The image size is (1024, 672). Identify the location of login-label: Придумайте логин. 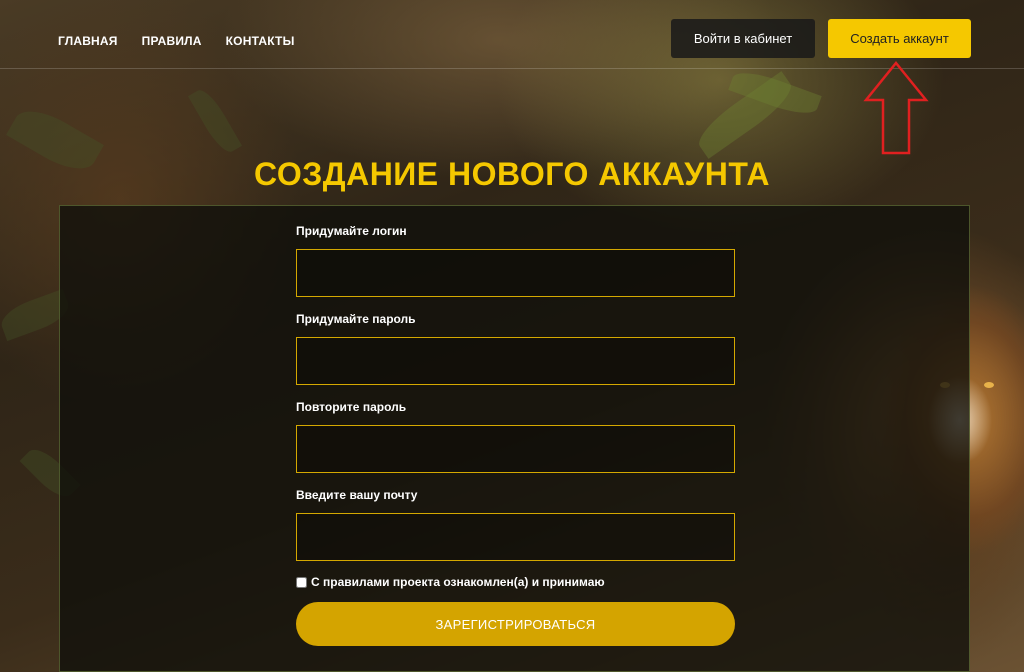
(351, 231).